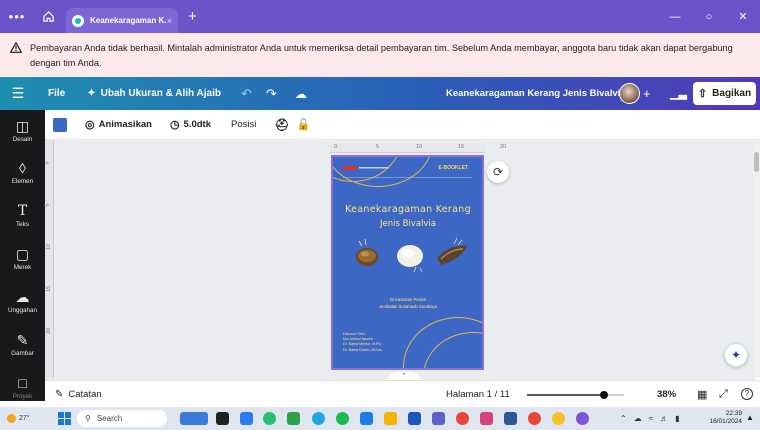 The height and width of the screenshot is (430, 760). I want to click on context-toolbar: ◎ Animasikan ◷ 5.0dtk Posisi ⛑ 🔓, so click(402, 125).